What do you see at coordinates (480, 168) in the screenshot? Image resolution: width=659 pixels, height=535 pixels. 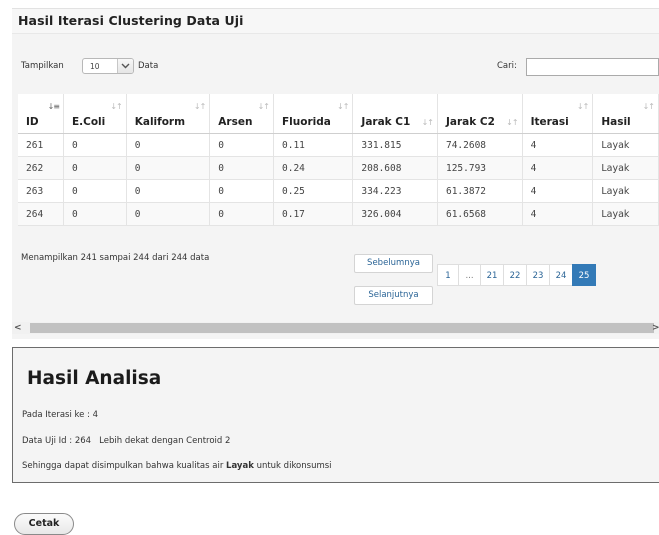 I see `cell-jarak-c2: 125.793` at bounding box center [480, 168].